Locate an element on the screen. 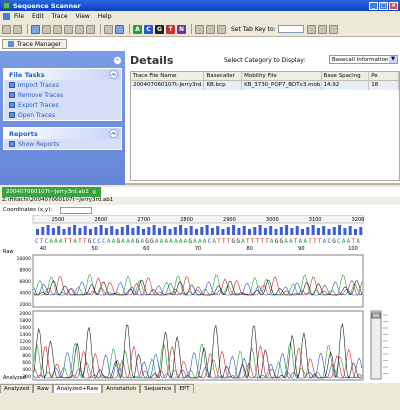  chevron-down-icon: ▼ is located at coordinates (393, 59).